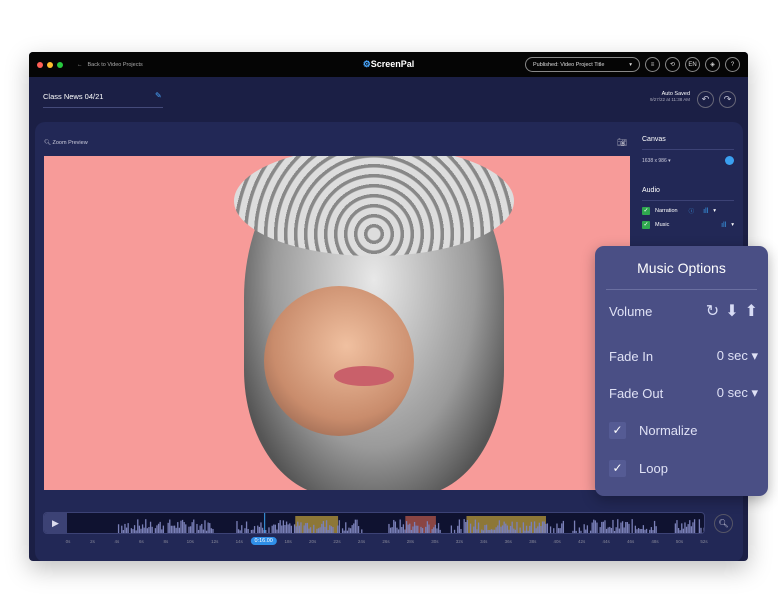  What do you see at coordinates (652, 64) in the screenshot?
I see `captions-button: ≡` at bounding box center [652, 64].